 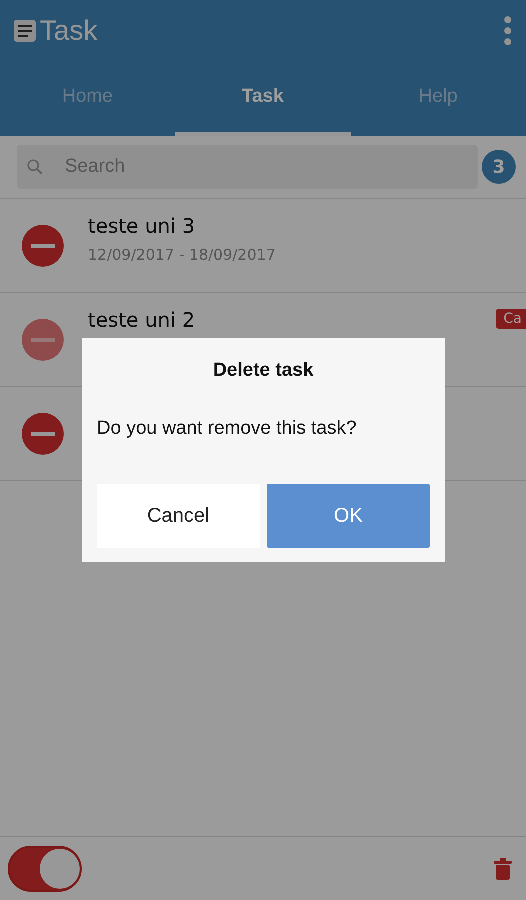 What do you see at coordinates (499, 167) in the screenshot?
I see `count-badge: 3` at bounding box center [499, 167].